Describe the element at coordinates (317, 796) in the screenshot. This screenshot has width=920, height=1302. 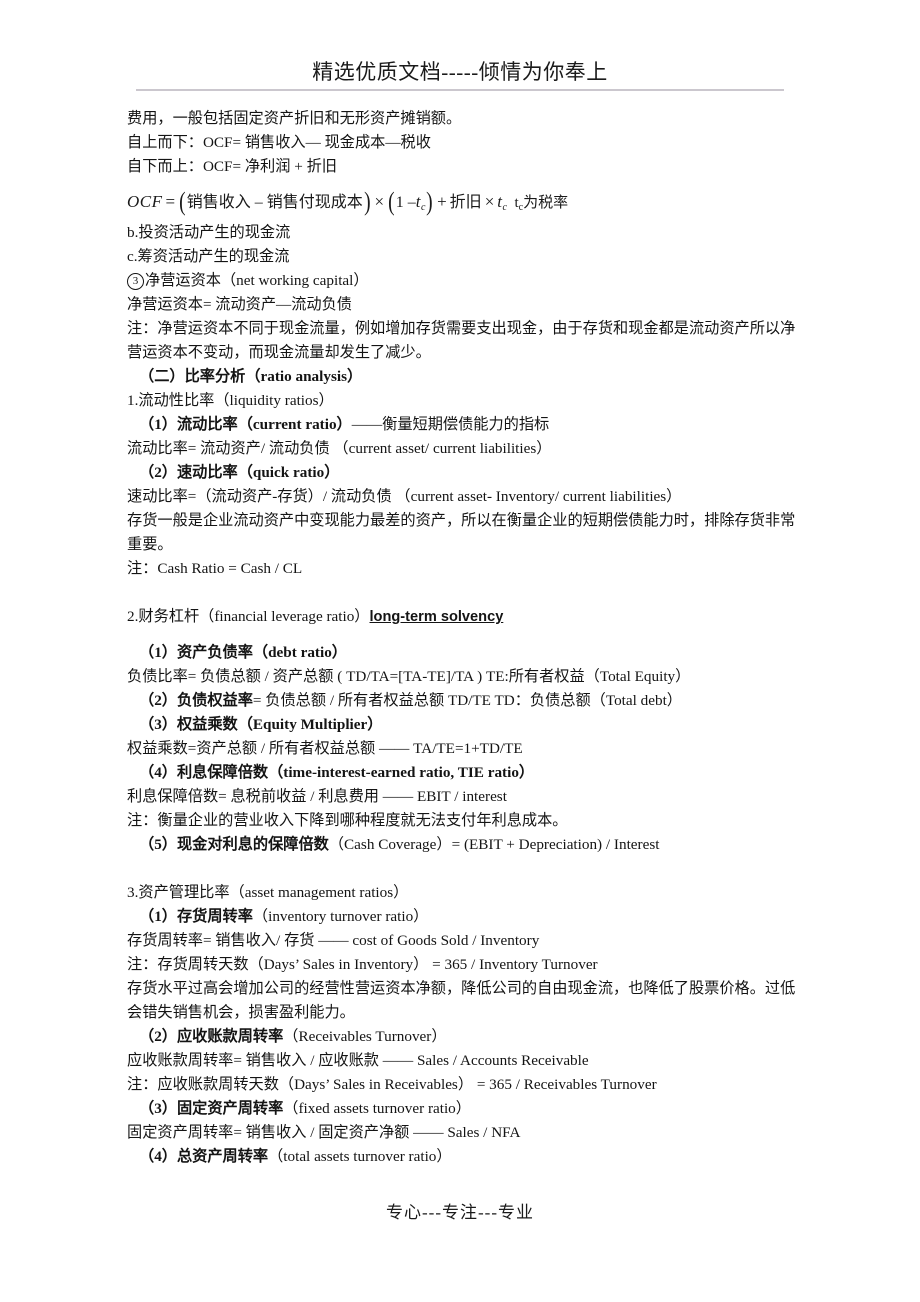
I see `text-line: 利息保障倍数= 息税前收益 / 利息费用 —— EBIT / interest` at that location.